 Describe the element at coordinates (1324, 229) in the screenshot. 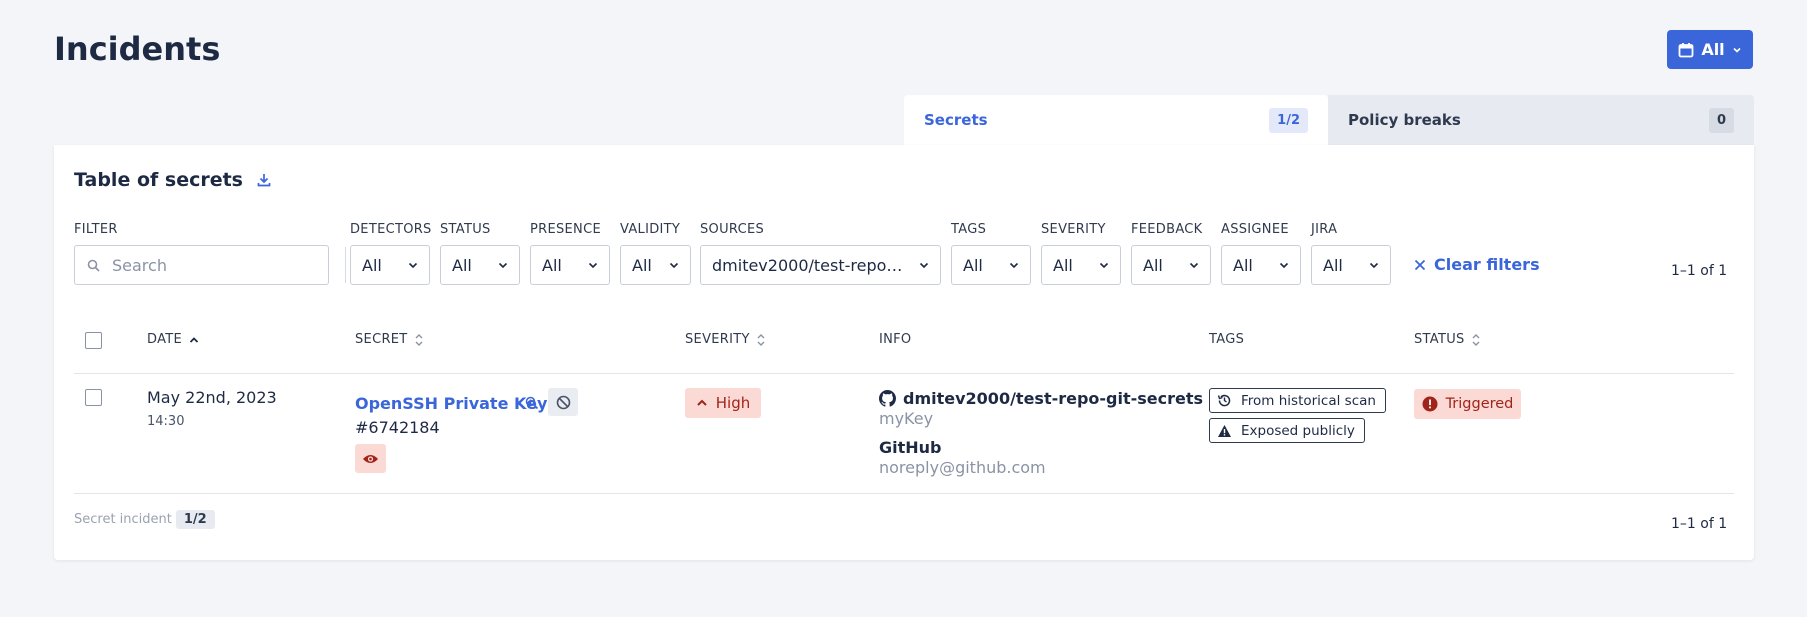

I see `jira-label: JIRA` at that location.